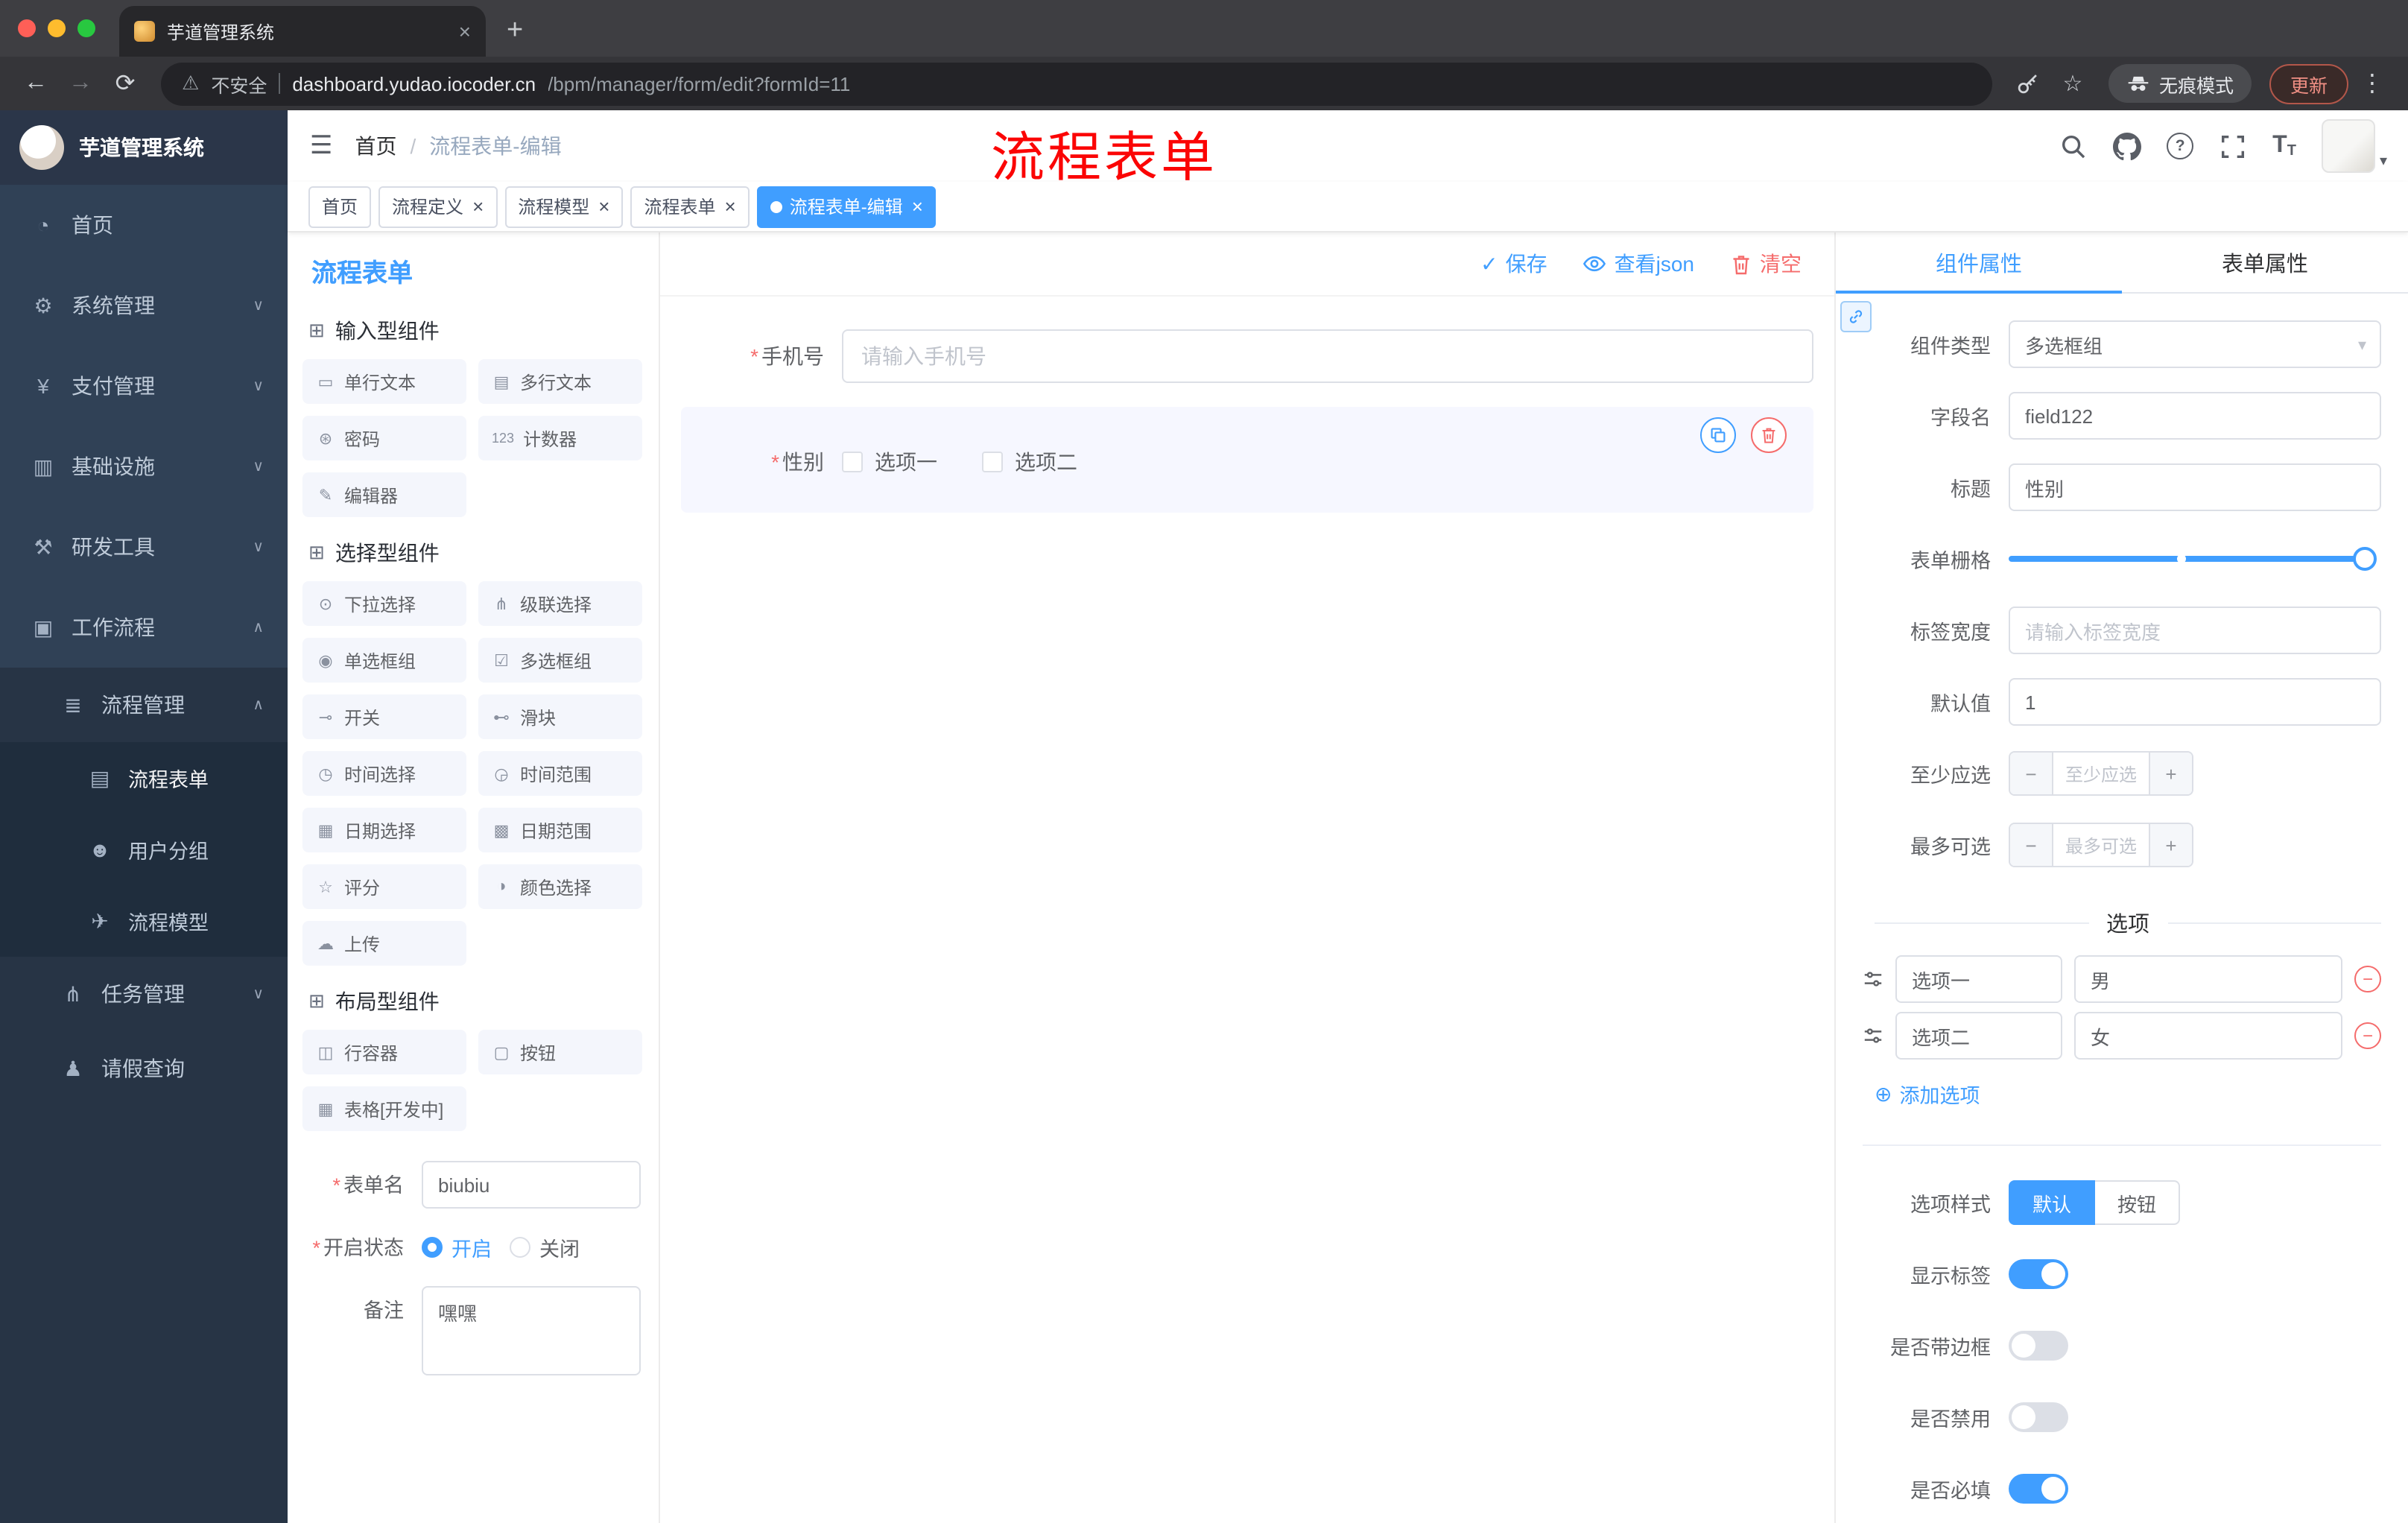  I want to click on sidebar-item-process-management: ≣ 流程管理 ∧, so click(144, 705).